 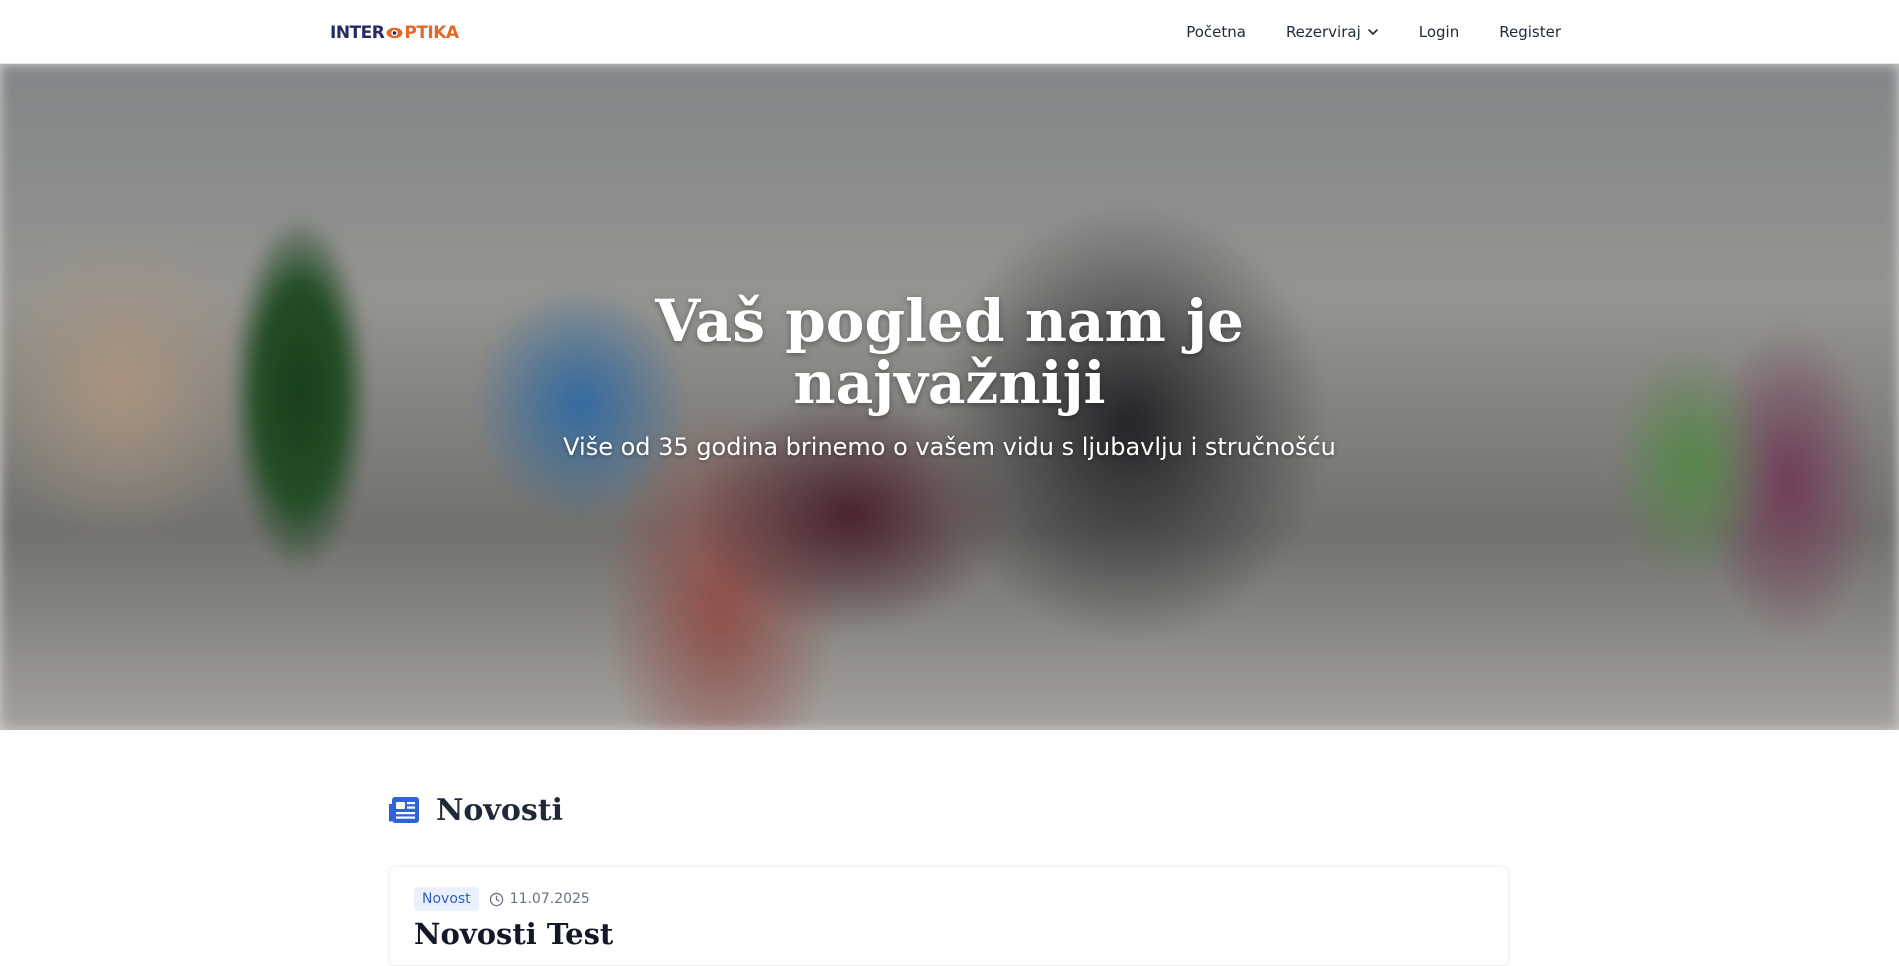 What do you see at coordinates (549, 899) in the screenshot?
I see `news-date-text: 11.07.2025` at bounding box center [549, 899].